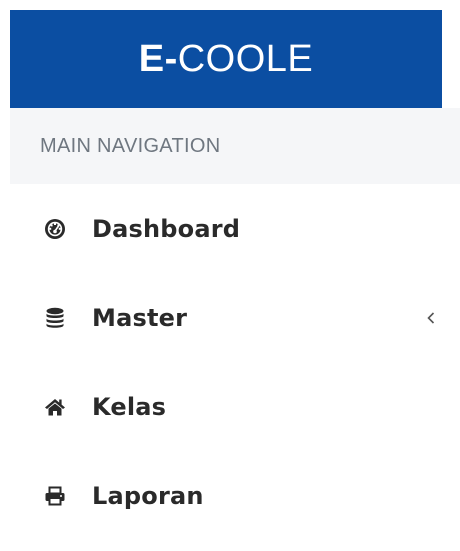  I want to click on sidebar-item-label: Kelas, so click(129, 406).